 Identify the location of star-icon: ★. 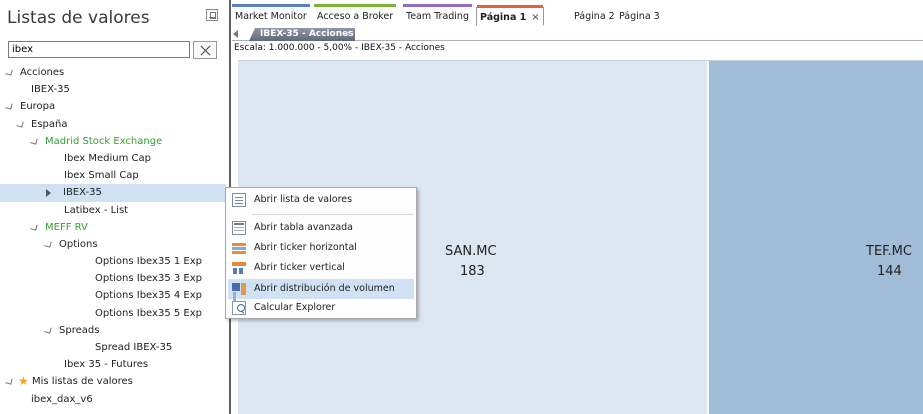
(23, 381).